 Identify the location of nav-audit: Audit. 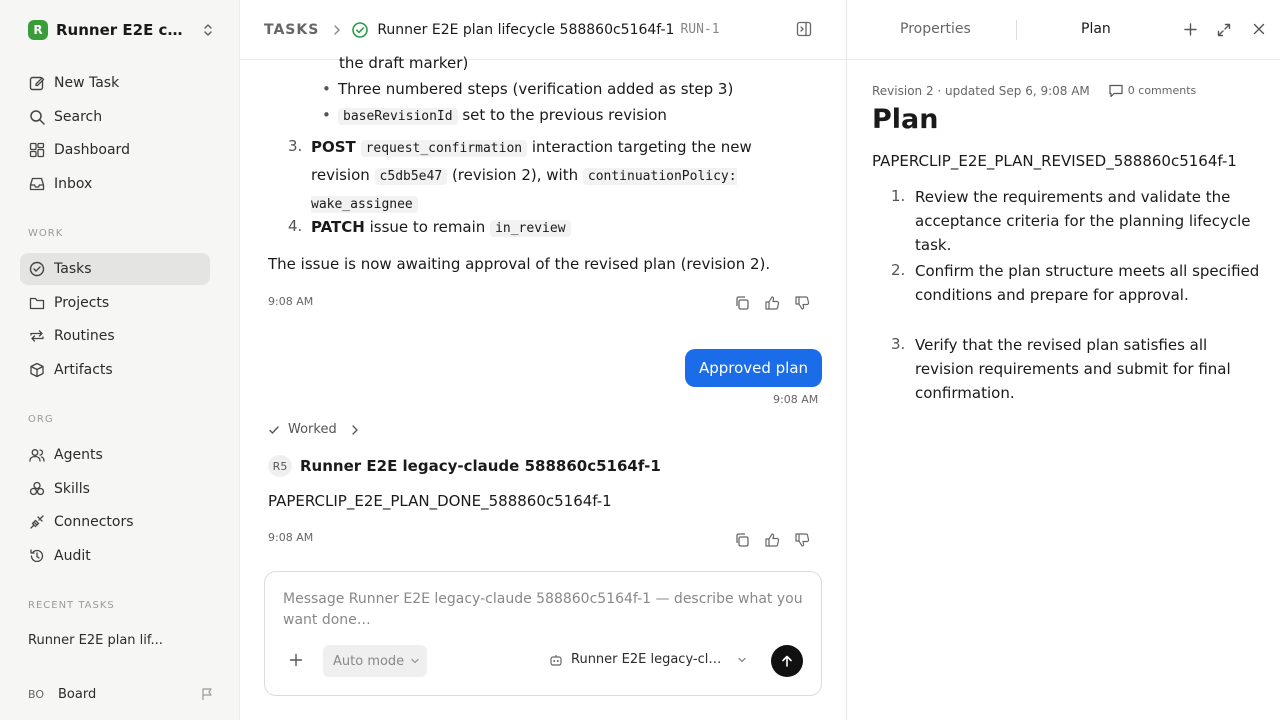
(115, 556).